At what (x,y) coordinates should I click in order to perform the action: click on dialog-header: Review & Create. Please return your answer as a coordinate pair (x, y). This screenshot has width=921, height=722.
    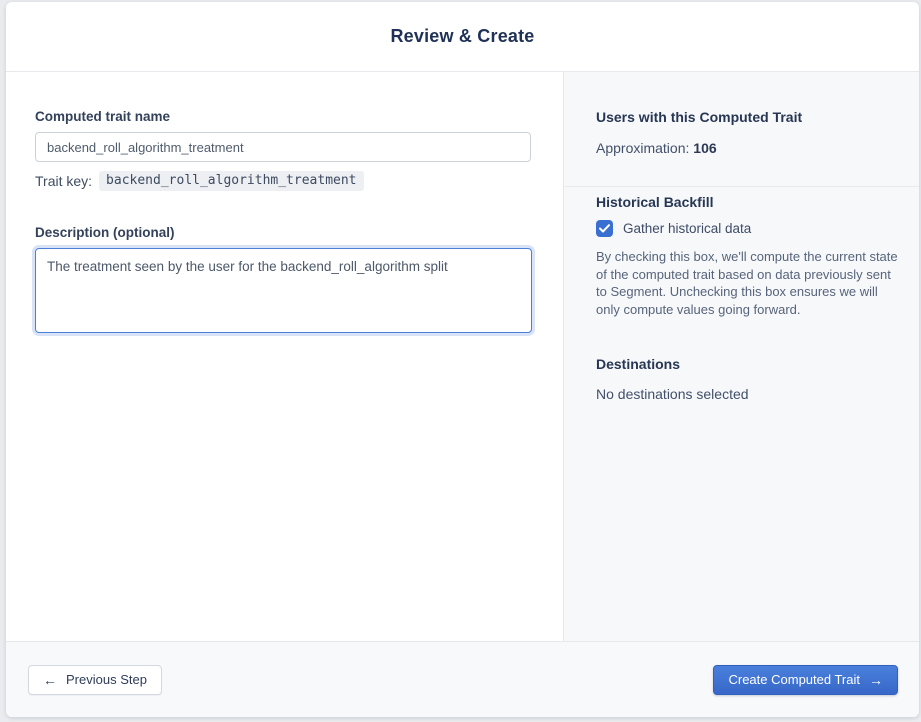
    Looking at the image, I should click on (462, 37).